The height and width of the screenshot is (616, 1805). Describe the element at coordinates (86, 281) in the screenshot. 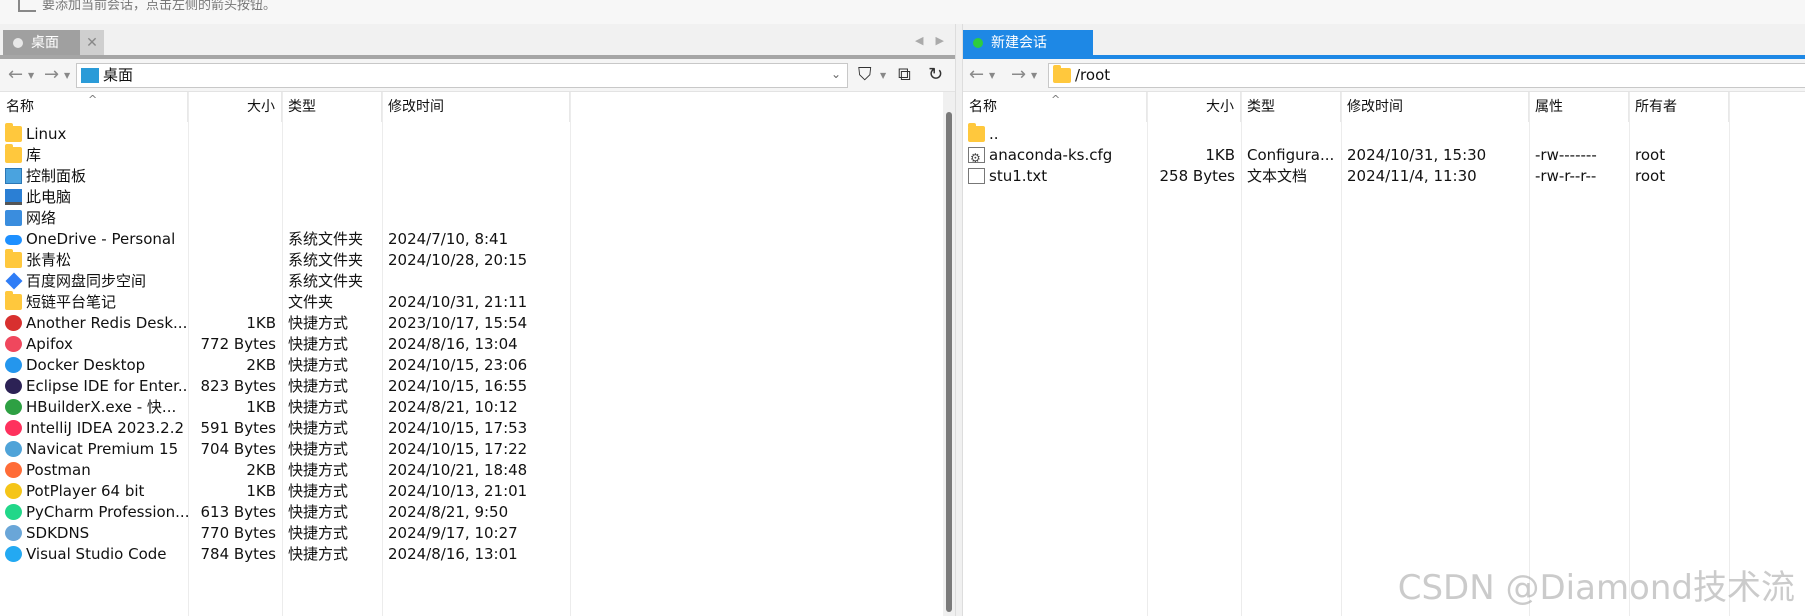

I see `cell-text: 百度网盘同步空间` at that location.